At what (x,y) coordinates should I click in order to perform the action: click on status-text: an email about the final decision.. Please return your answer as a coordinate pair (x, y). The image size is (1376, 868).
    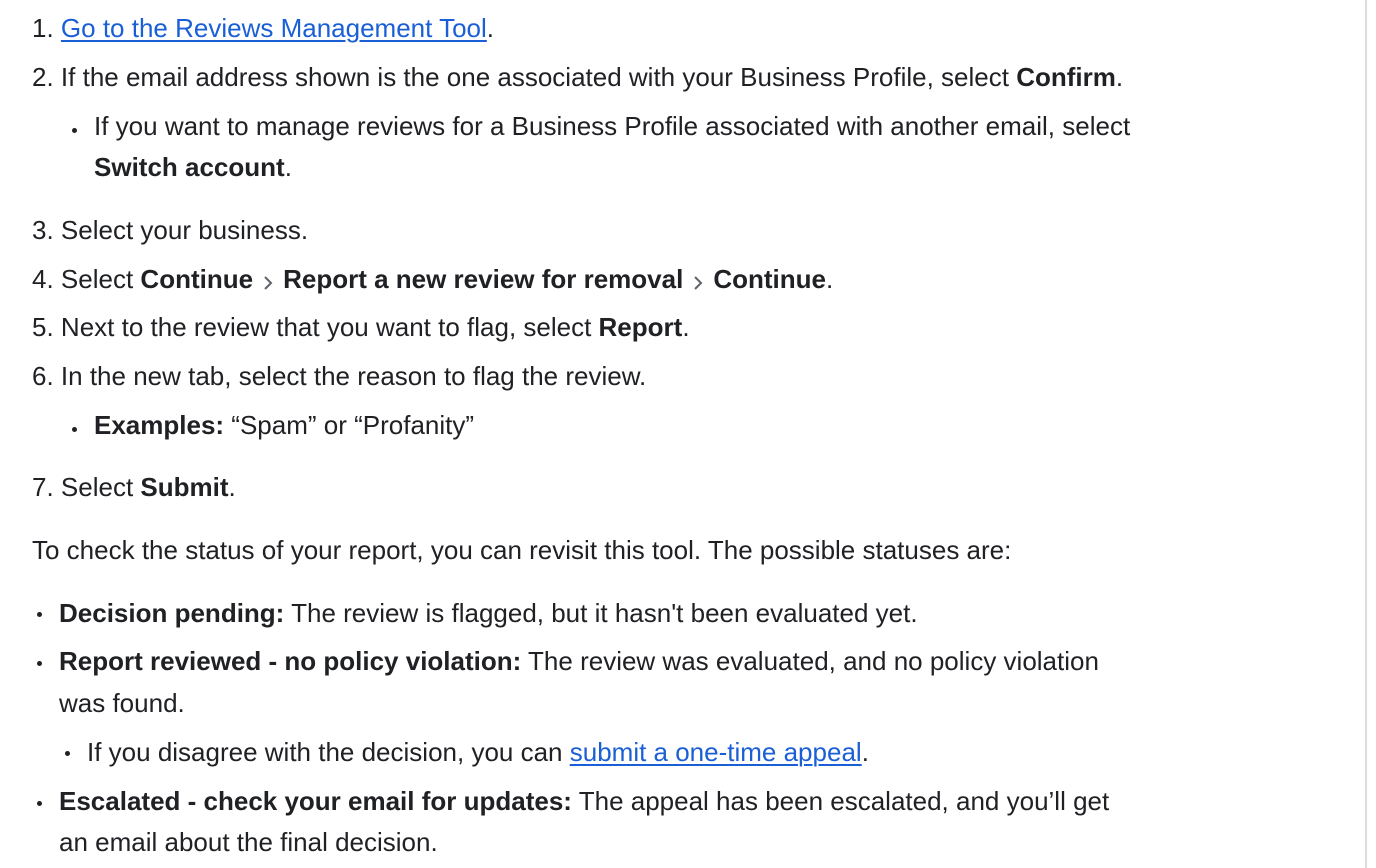
    Looking at the image, I should click on (248, 842).